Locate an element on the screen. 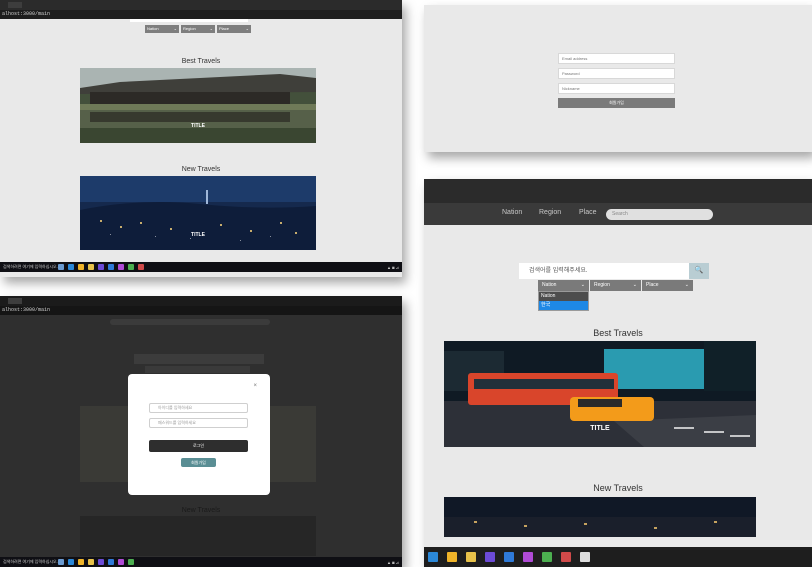 This screenshot has height=567, width=812. password-input: 패스워드를 입력하세요 is located at coordinates (198, 423).